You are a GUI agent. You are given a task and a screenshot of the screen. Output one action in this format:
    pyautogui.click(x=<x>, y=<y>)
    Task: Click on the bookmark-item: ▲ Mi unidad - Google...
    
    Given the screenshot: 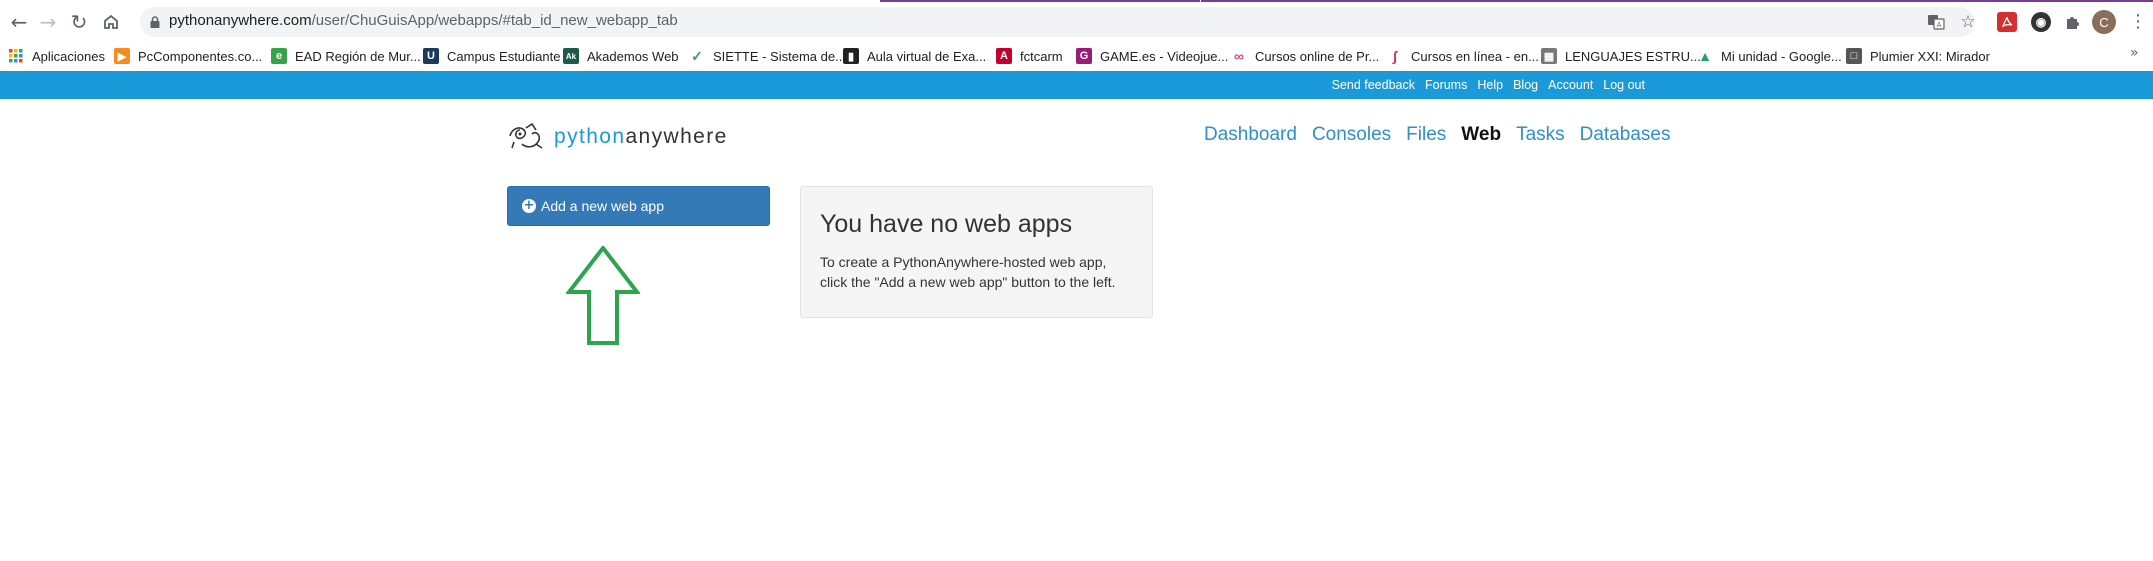 What is the action you would take?
    pyautogui.click(x=1769, y=56)
    